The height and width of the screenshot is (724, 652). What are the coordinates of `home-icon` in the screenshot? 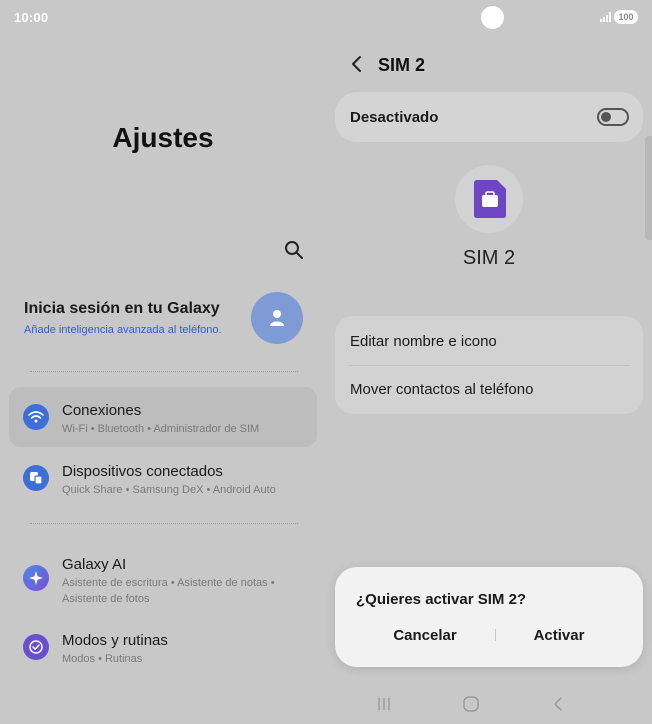 It's located at (471, 704).